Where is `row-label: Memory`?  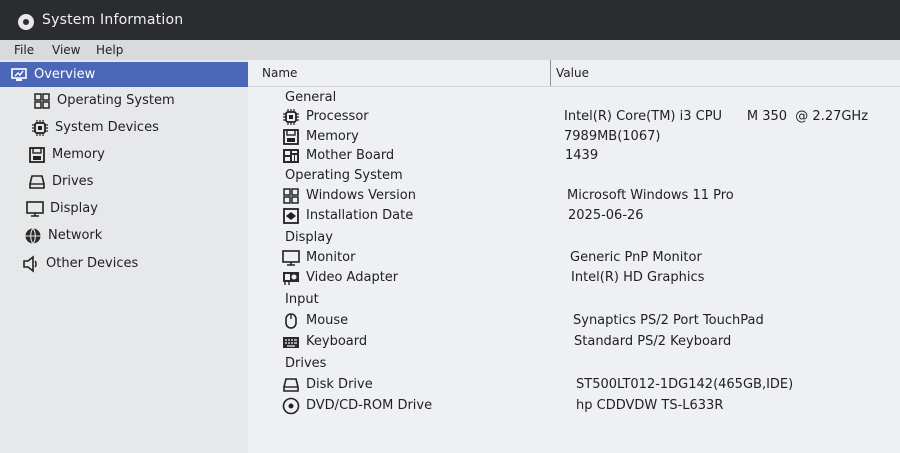
row-label: Memory is located at coordinates (332, 136).